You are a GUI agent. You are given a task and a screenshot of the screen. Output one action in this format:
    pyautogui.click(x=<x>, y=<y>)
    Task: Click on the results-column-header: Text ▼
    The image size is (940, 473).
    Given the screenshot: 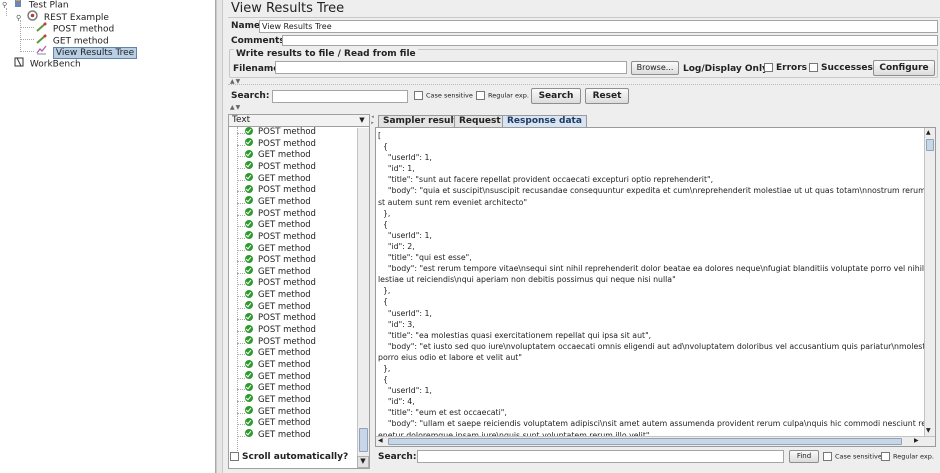 What is the action you would take?
    pyautogui.click(x=299, y=121)
    